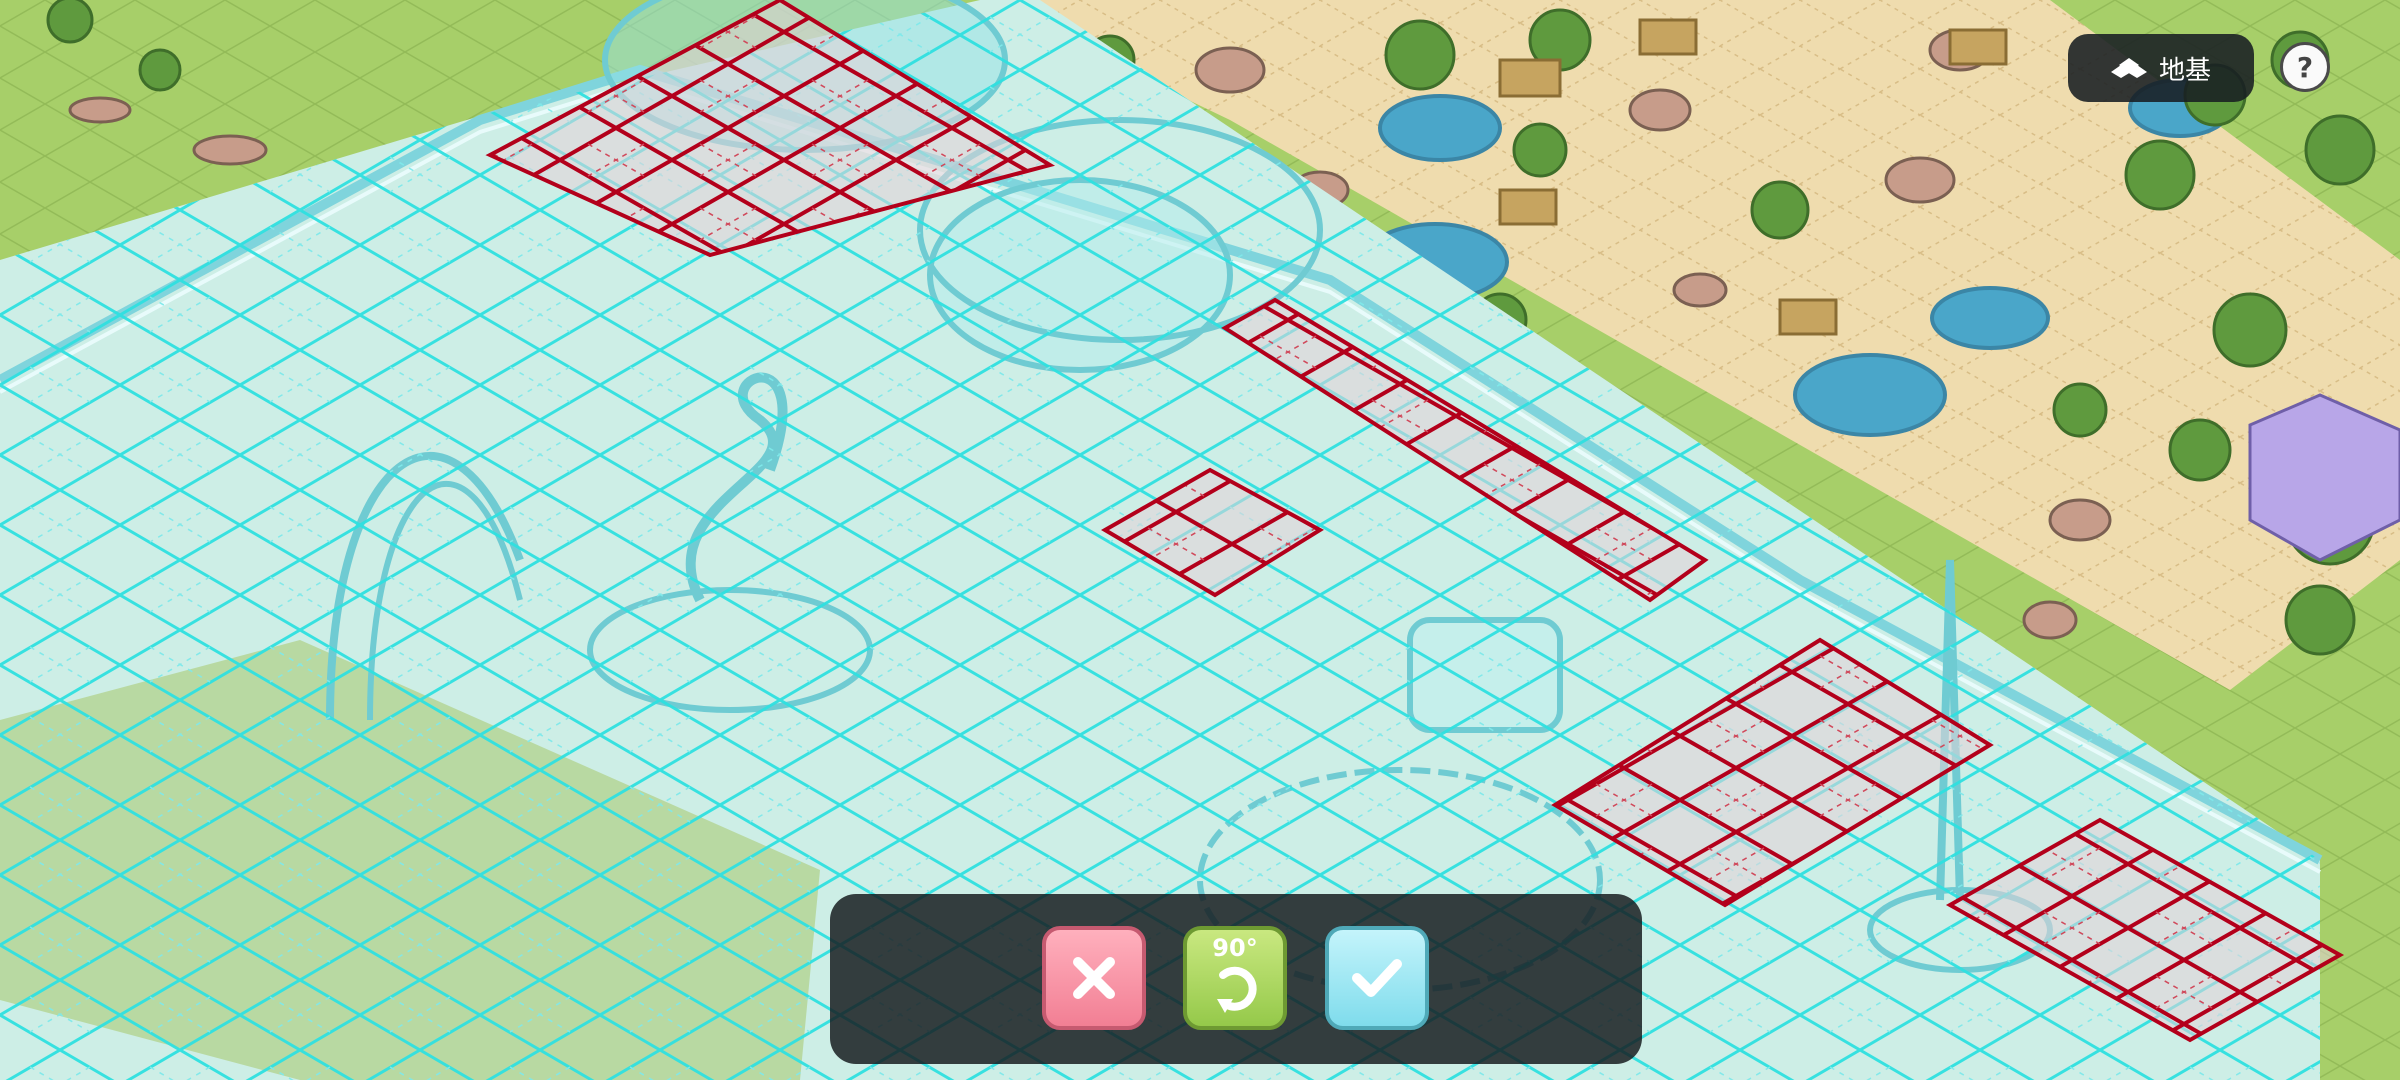  I want to click on close-icon, so click(1094, 978).